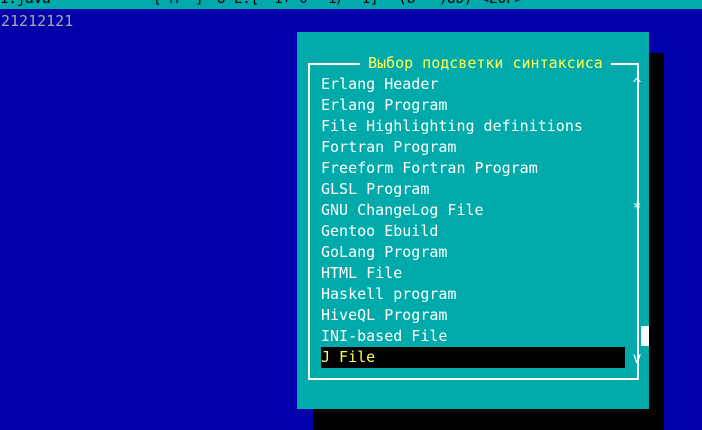  I want to click on list-item: HiveQL Program, so click(474, 315).